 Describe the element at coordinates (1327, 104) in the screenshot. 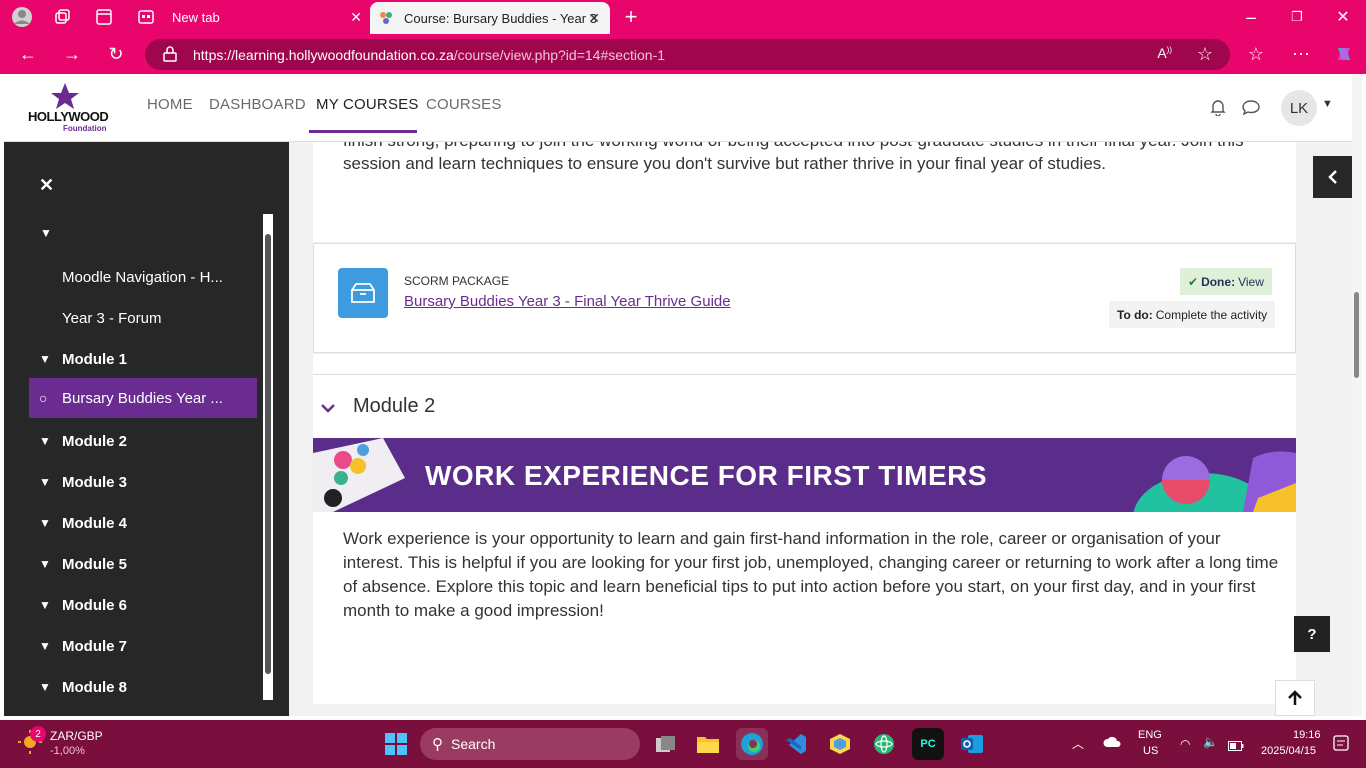

I see `user-menu-chevron-icon: ▼` at that location.